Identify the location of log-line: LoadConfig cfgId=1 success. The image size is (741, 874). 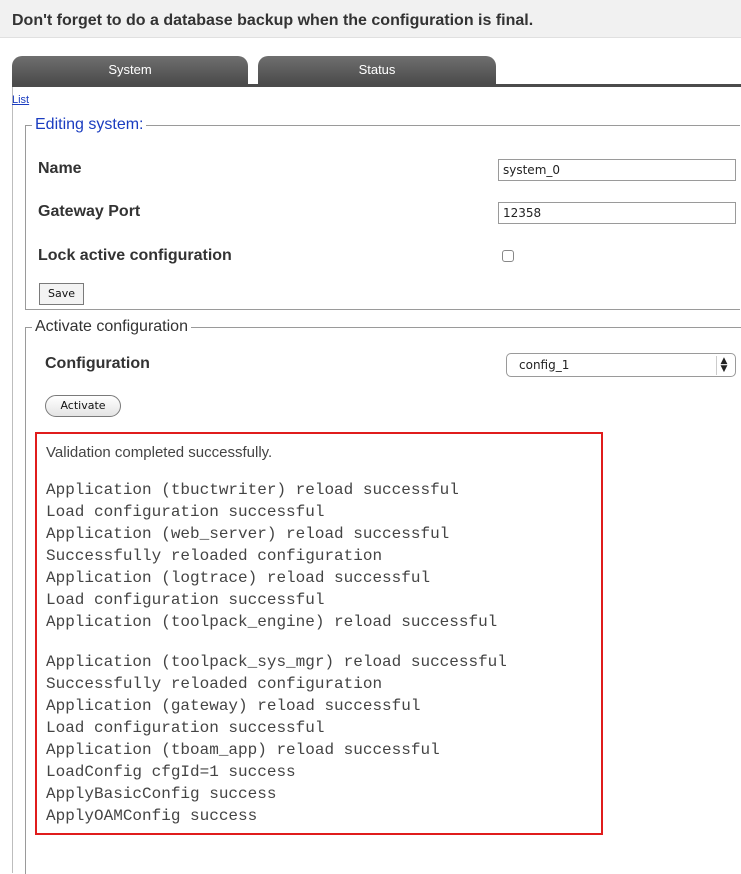
(171, 772).